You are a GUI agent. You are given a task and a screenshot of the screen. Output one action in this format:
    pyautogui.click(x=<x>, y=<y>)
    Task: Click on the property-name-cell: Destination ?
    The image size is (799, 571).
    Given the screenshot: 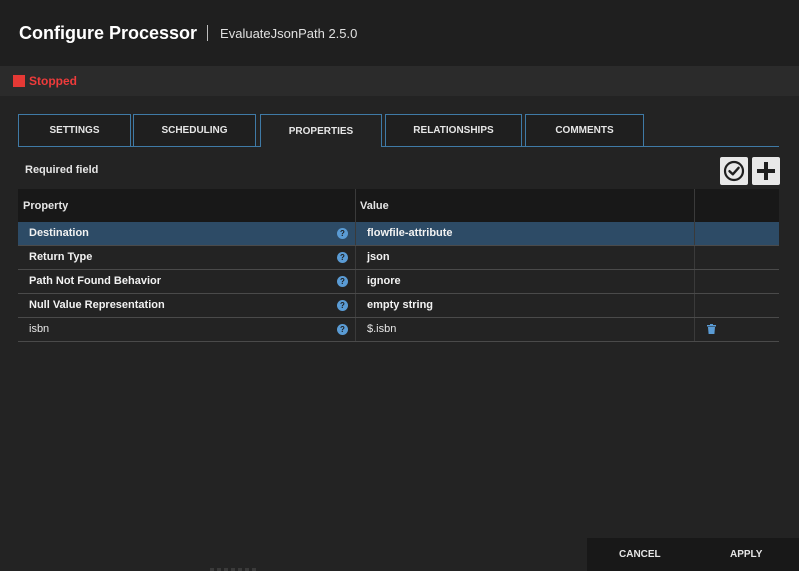 What is the action you would take?
    pyautogui.click(x=187, y=233)
    